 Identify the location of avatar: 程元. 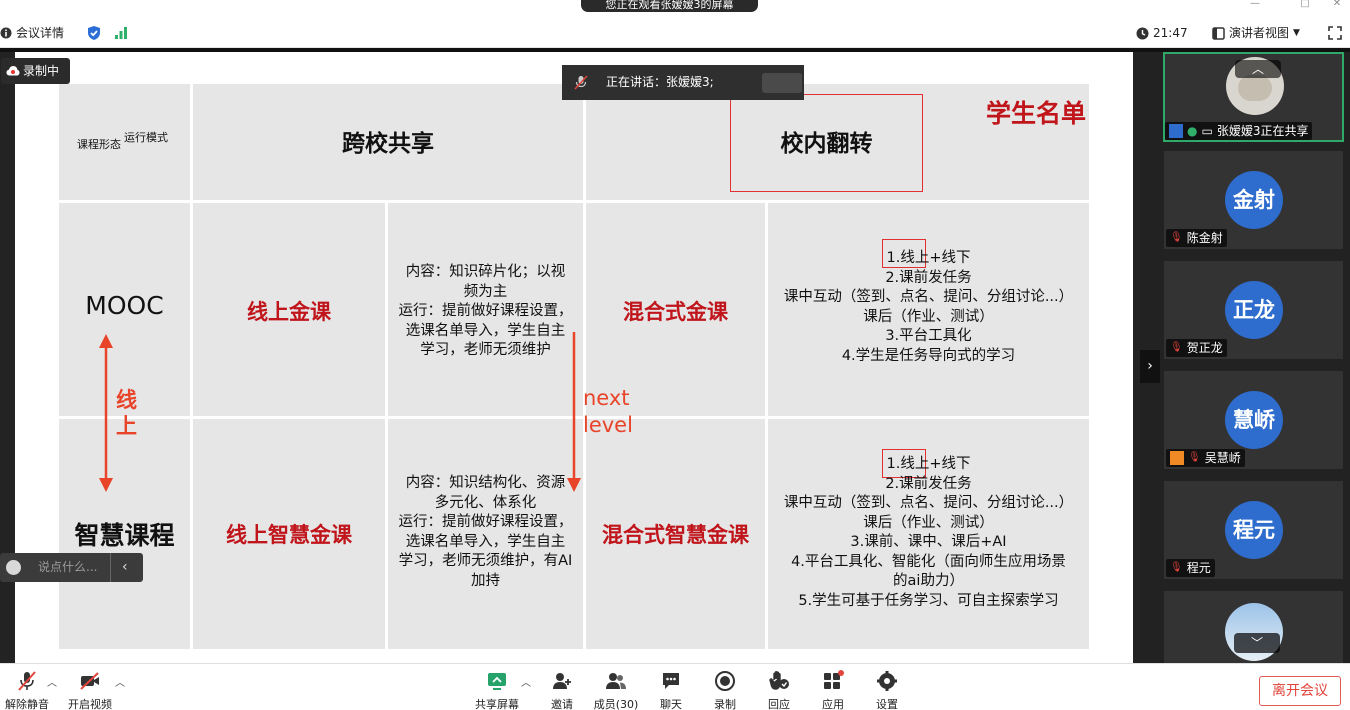
(1254, 530).